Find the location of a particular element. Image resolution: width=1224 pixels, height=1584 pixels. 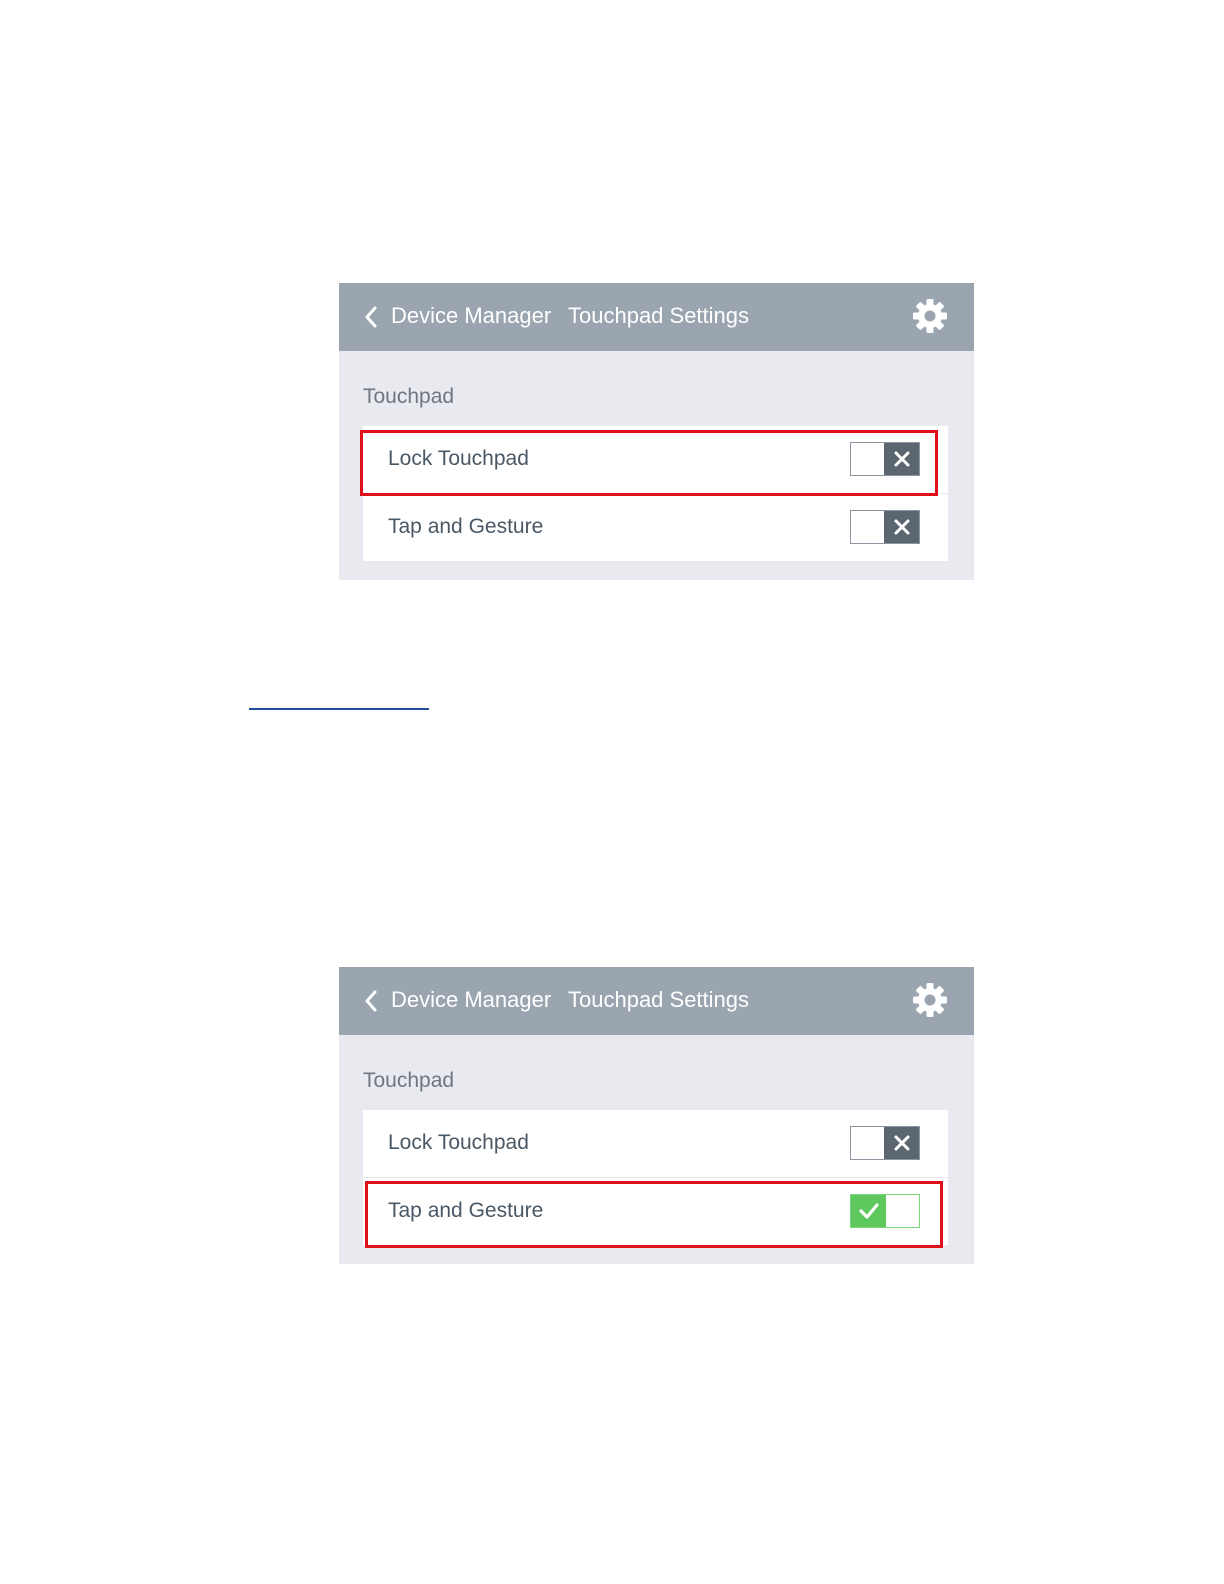

link-underline is located at coordinates (339, 709).